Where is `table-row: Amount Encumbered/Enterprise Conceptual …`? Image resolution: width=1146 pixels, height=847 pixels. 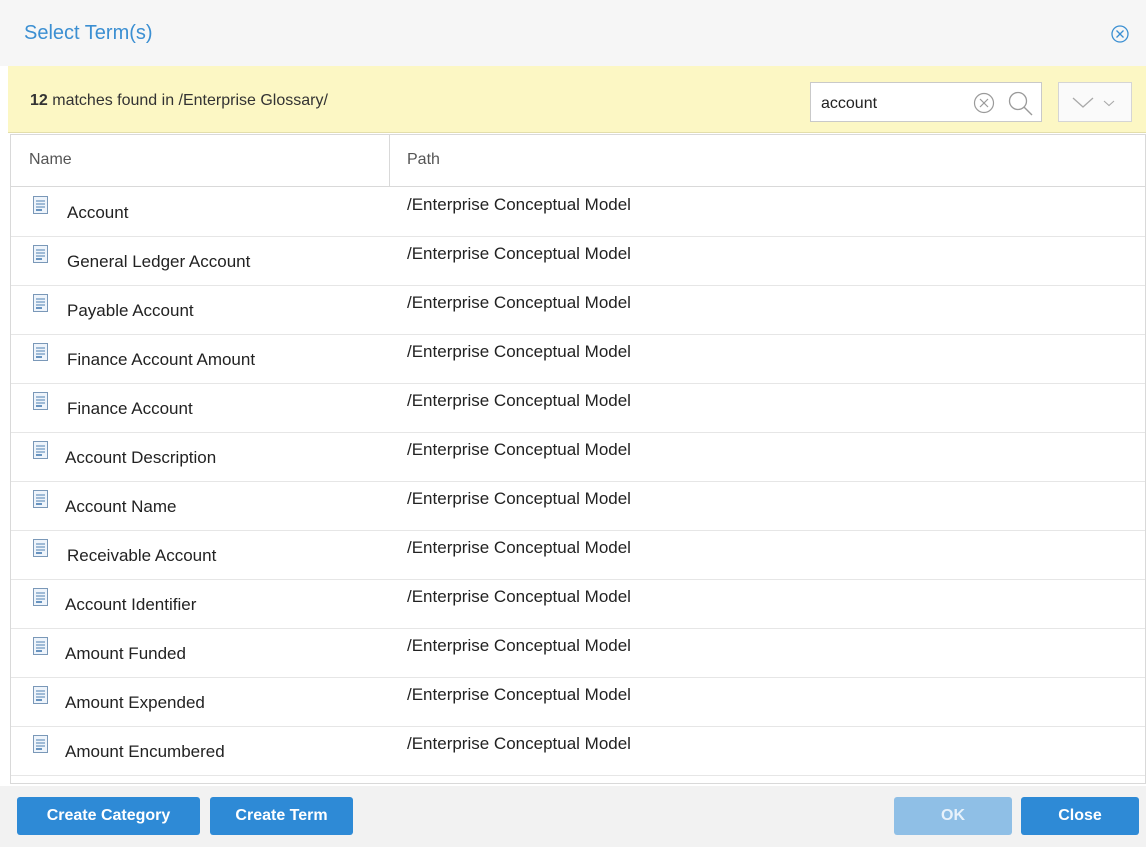
table-row: Amount Encumbered/Enterprise Conceptual … is located at coordinates (578, 751).